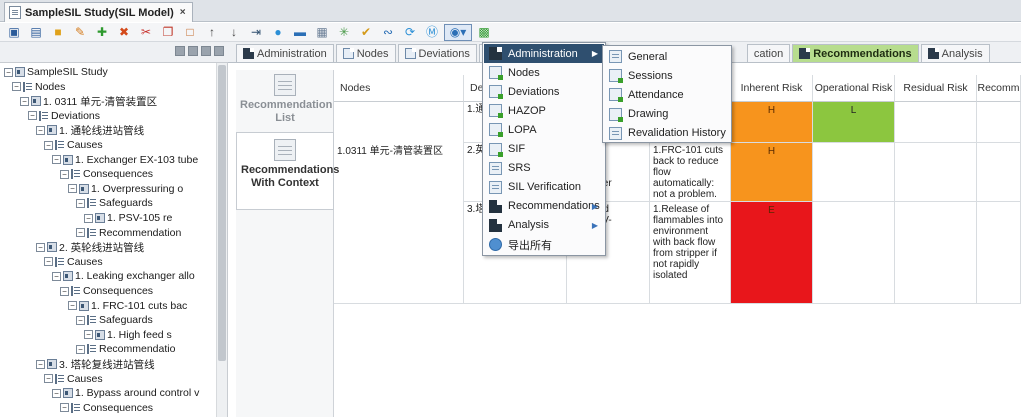 The image size is (1021, 417). Describe the element at coordinates (102, 32) in the screenshot. I see `add-icon: ✚` at that location.